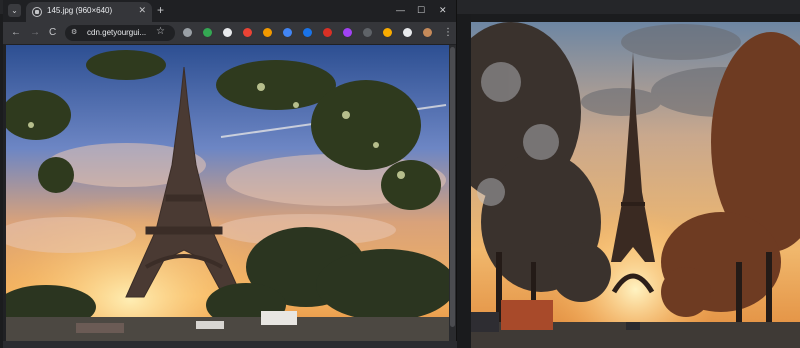 This screenshot has height=348, width=800. I want to click on diamond-ext-icon, so click(227, 32).